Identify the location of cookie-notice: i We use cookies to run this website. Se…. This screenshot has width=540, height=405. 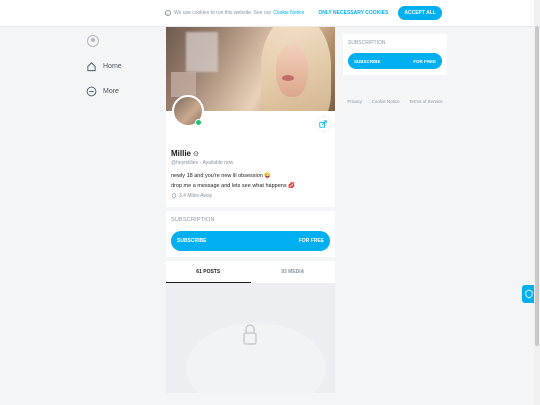
(303, 13).